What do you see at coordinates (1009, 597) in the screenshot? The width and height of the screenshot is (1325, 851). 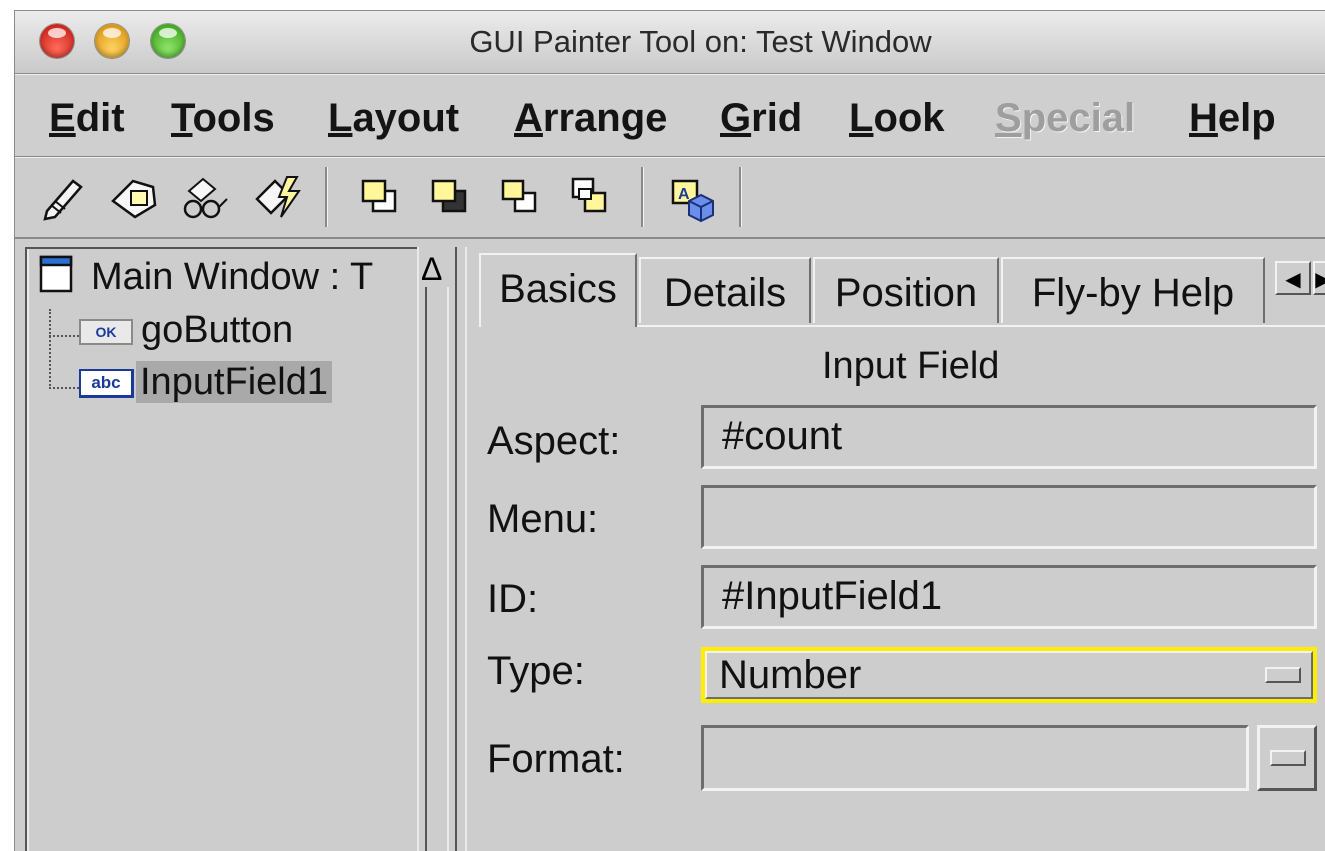 I see `id-field: #InputField1` at bounding box center [1009, 597].